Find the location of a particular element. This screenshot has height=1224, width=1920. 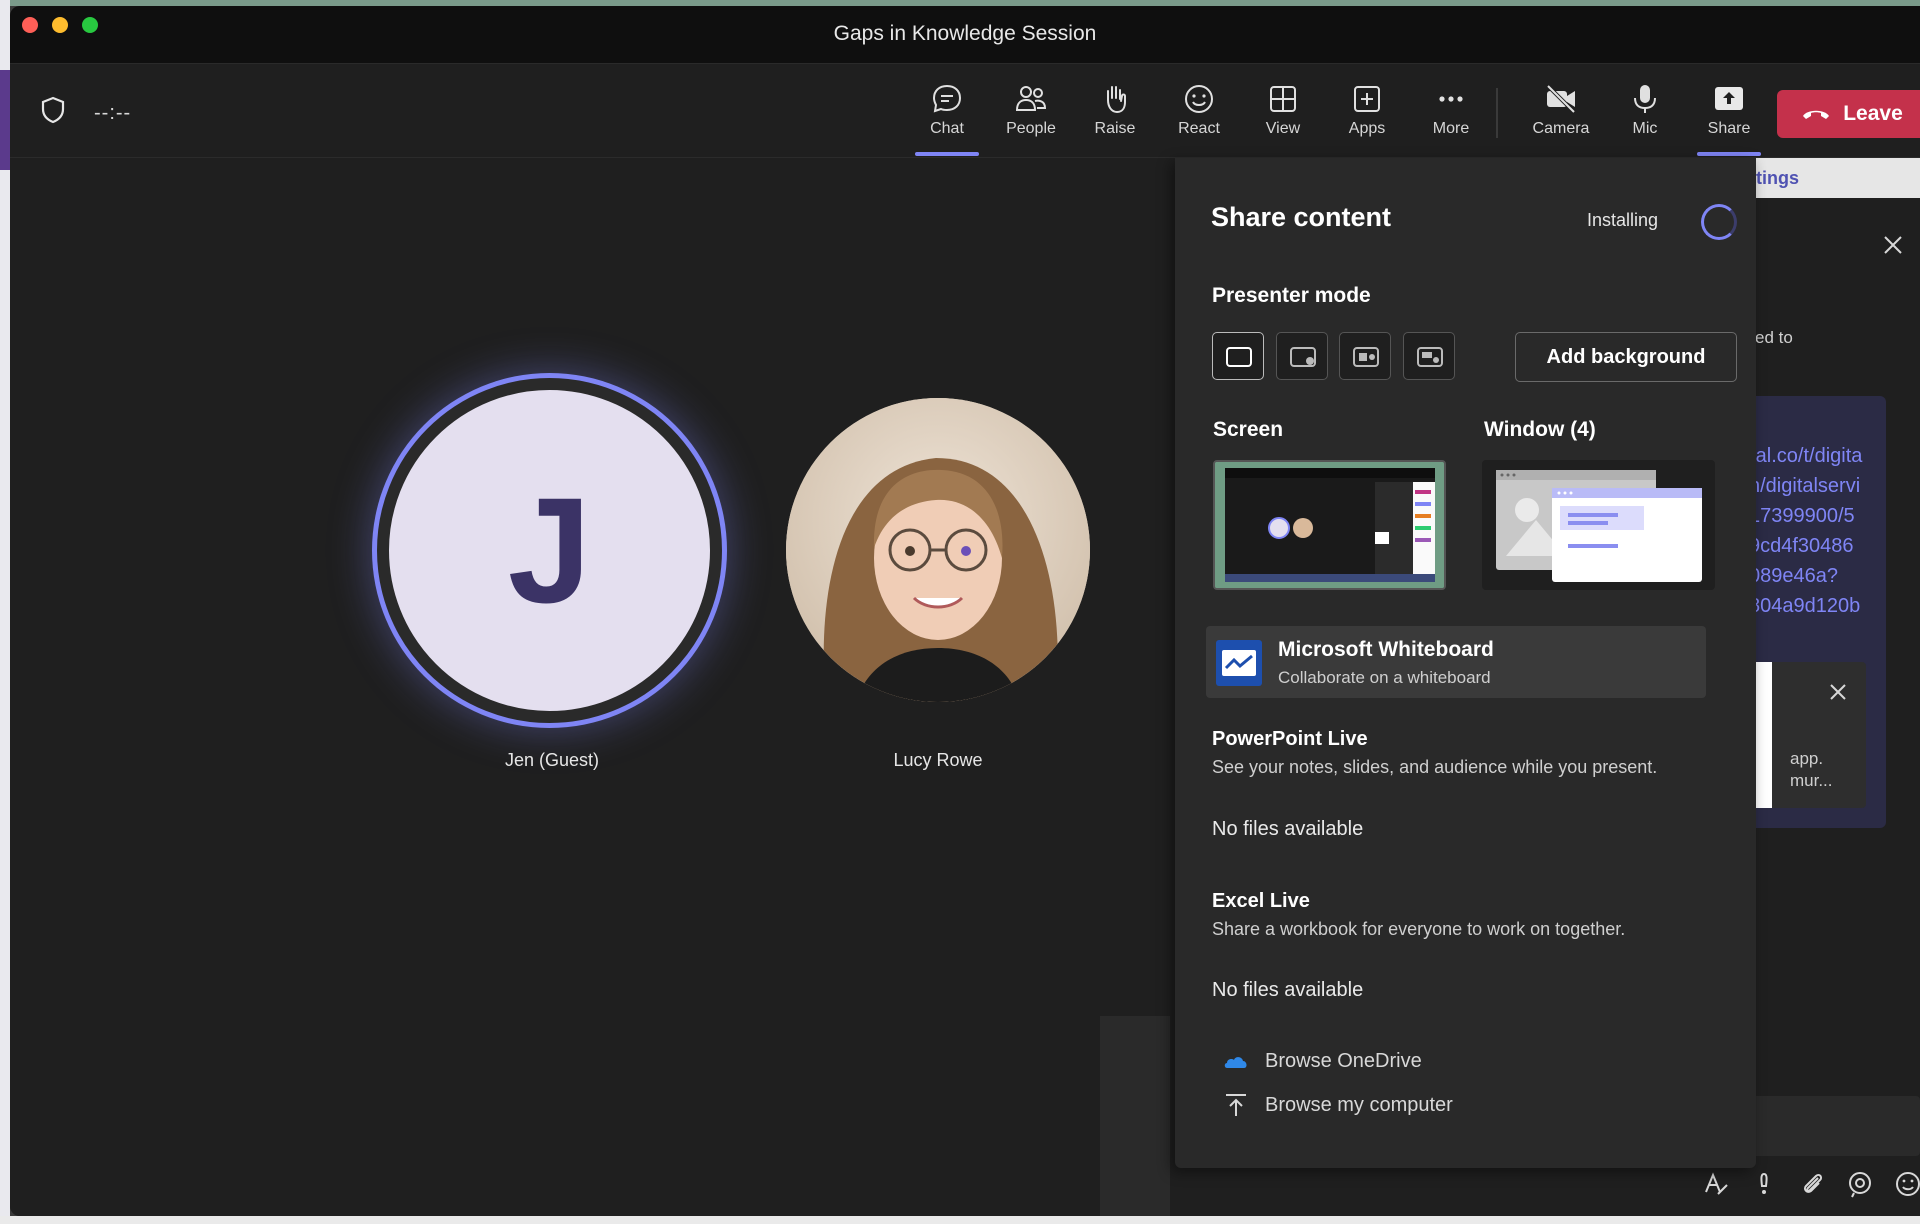

mic-button: Mic is located at coordinates (1645, 113).